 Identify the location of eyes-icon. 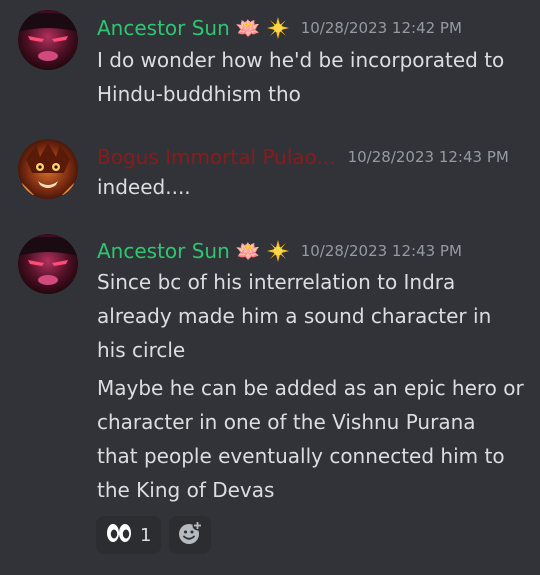
(119, 535).